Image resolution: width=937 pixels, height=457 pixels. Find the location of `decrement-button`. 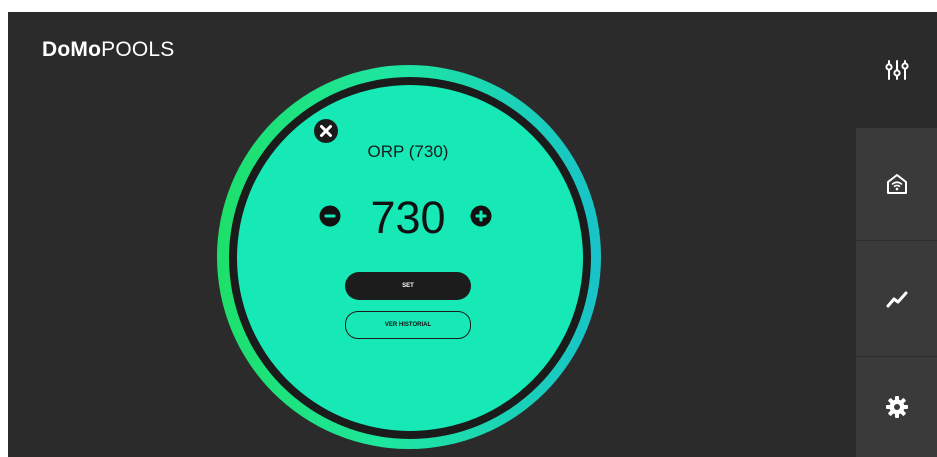

decrement-button is located at coordinates (330, 216).